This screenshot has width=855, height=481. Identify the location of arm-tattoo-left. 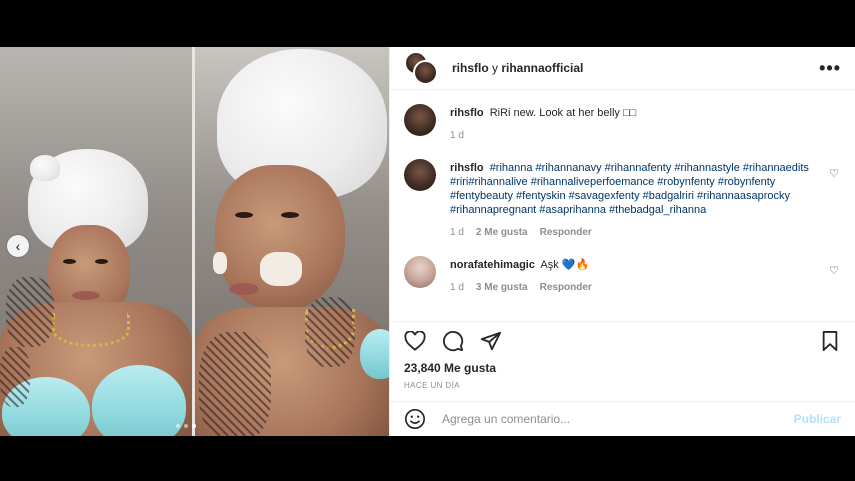
(15, 377).